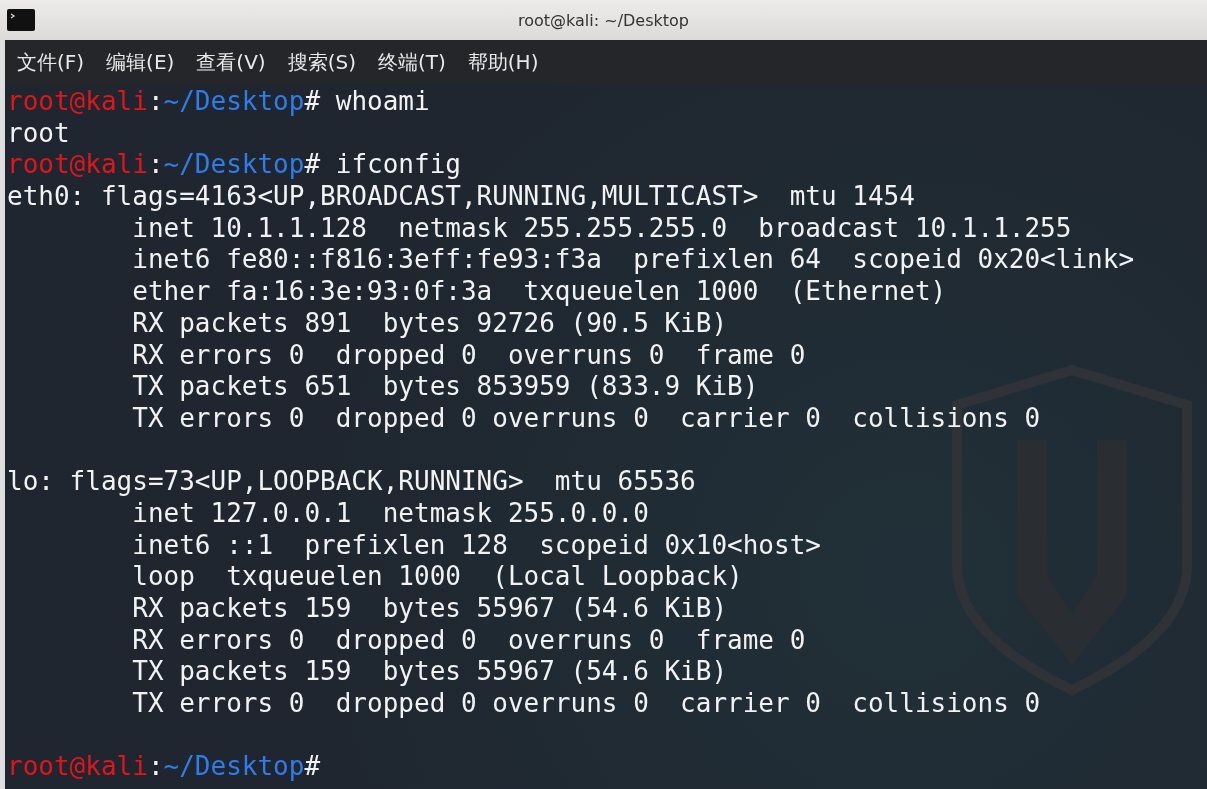  I want to click on menu-item: 终端(T), so click(411, 62).